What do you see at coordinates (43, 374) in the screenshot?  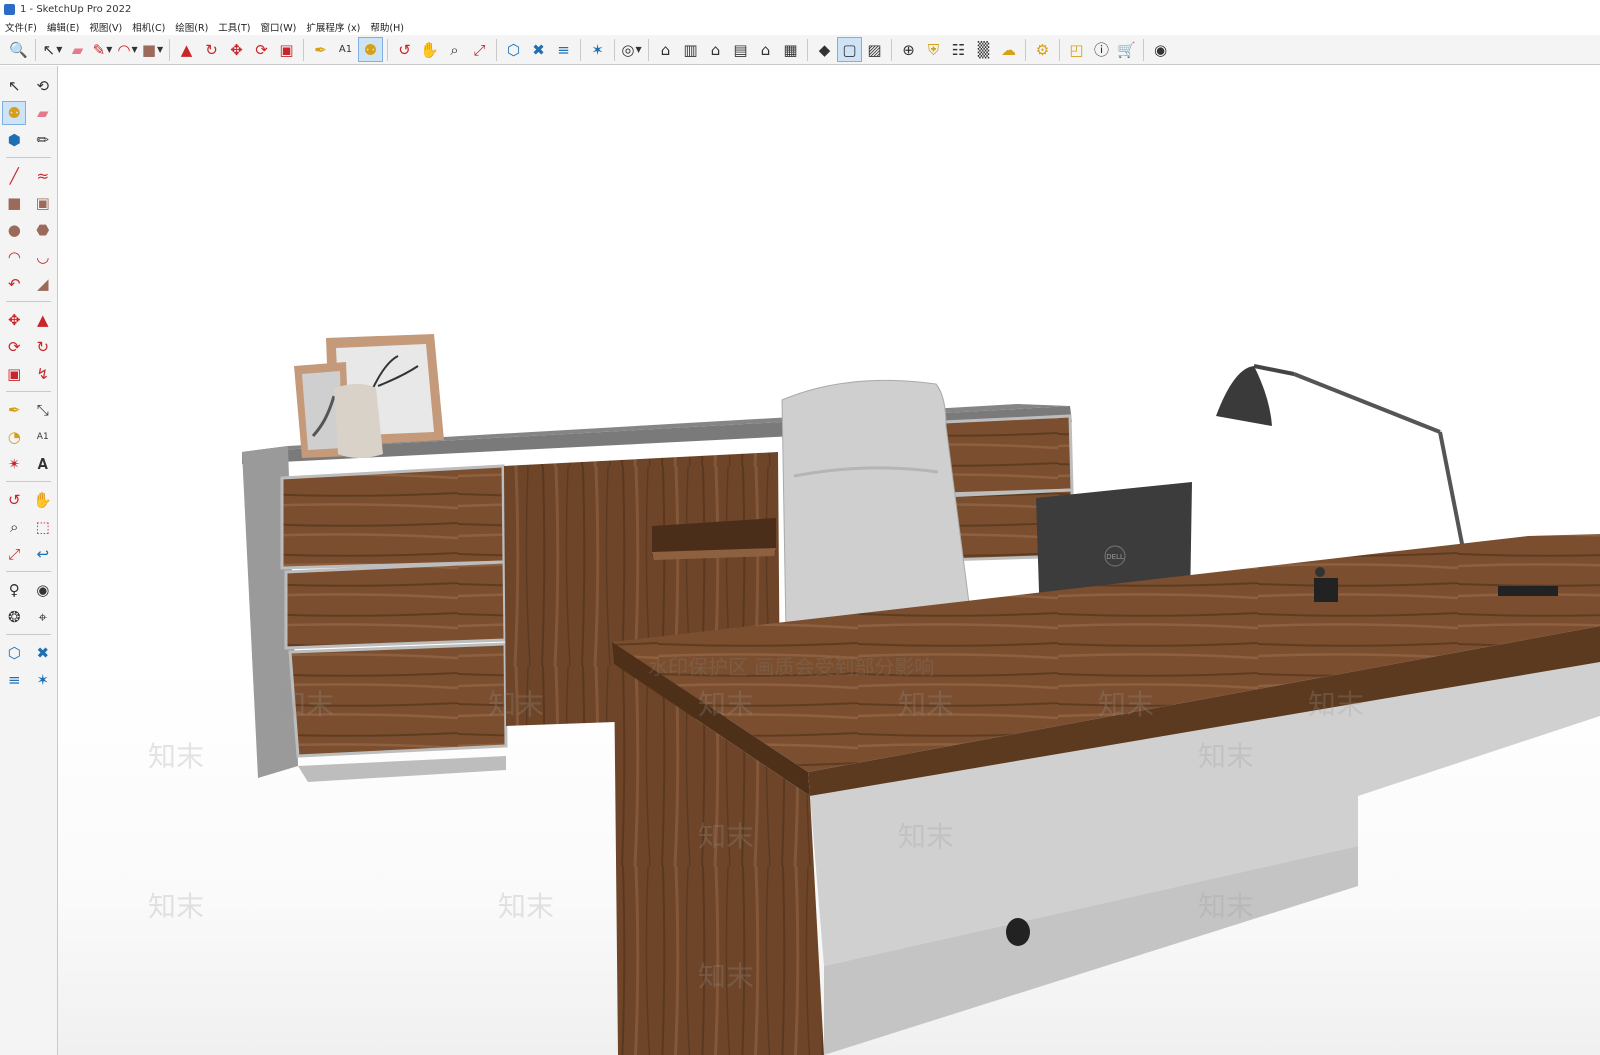 I see `offset-icon: ↯` at bounding box center [43, 374].